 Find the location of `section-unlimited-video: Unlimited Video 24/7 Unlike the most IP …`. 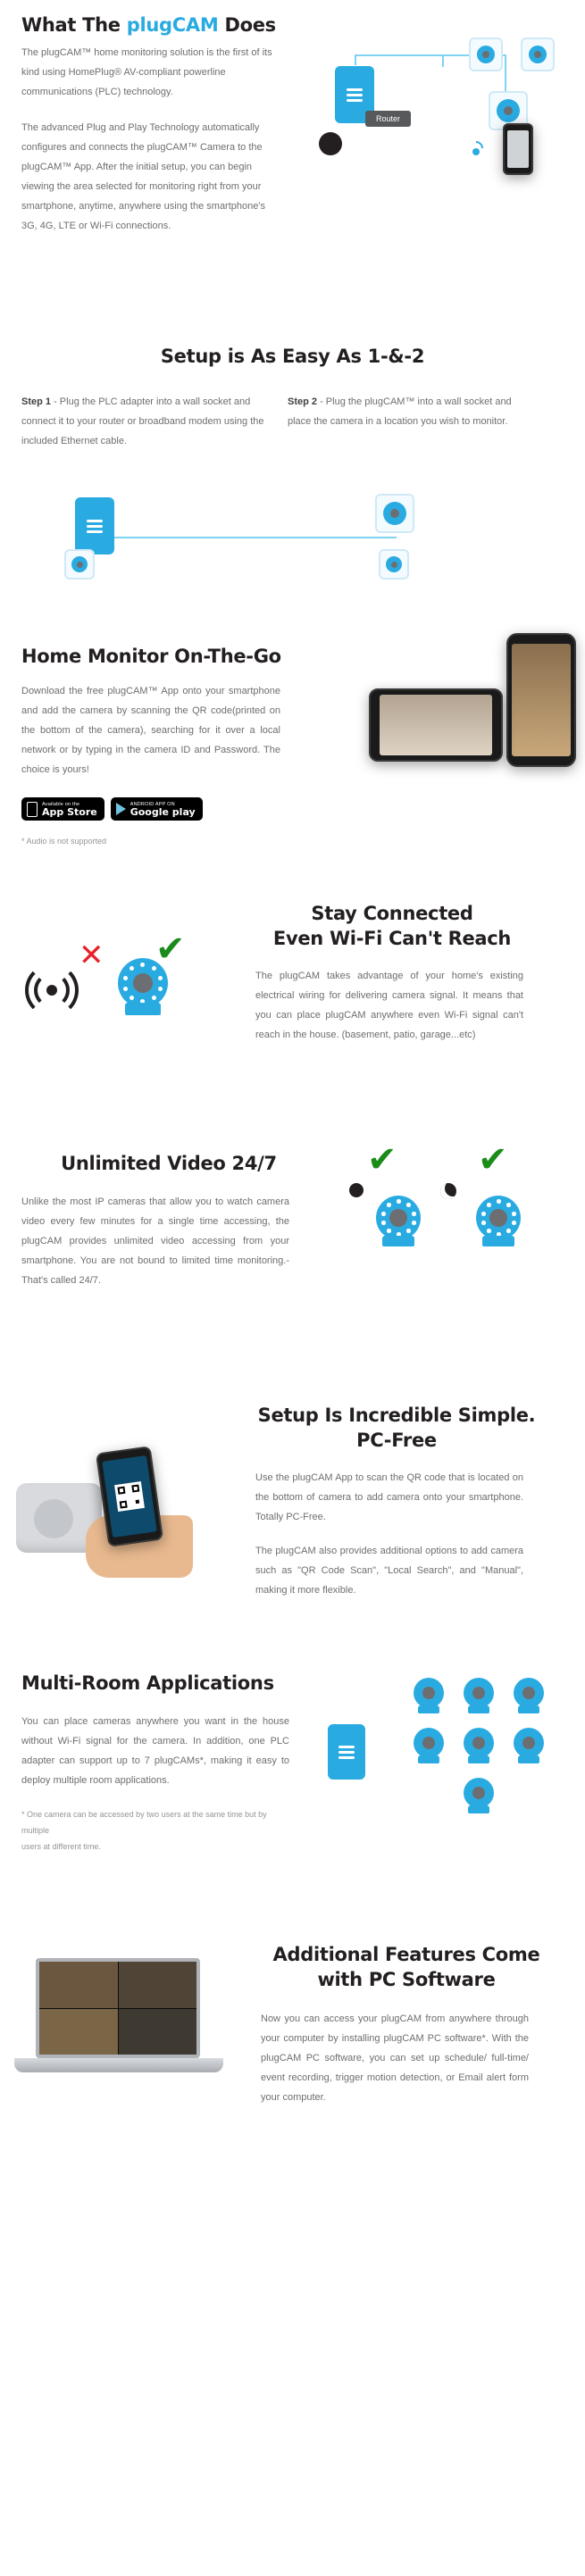

section-unlimited-video: Unlimited Video 24/7 Unlike the most IP … is located at coordinates (292, 1255).